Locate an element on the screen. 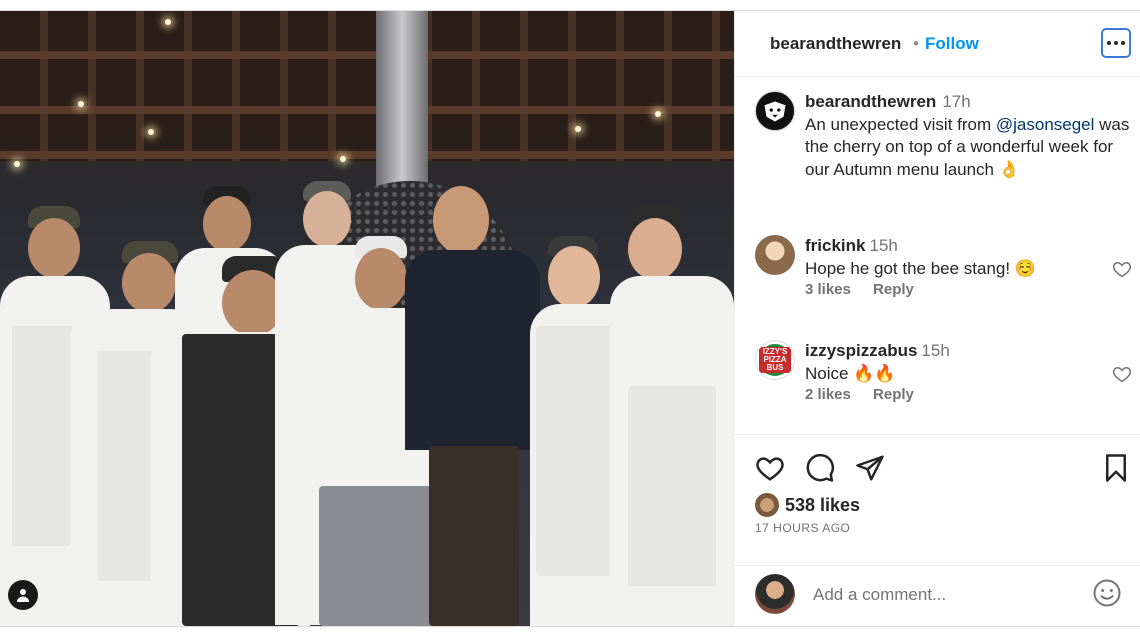  more-options-icon is located at coordinates (1116, 43).